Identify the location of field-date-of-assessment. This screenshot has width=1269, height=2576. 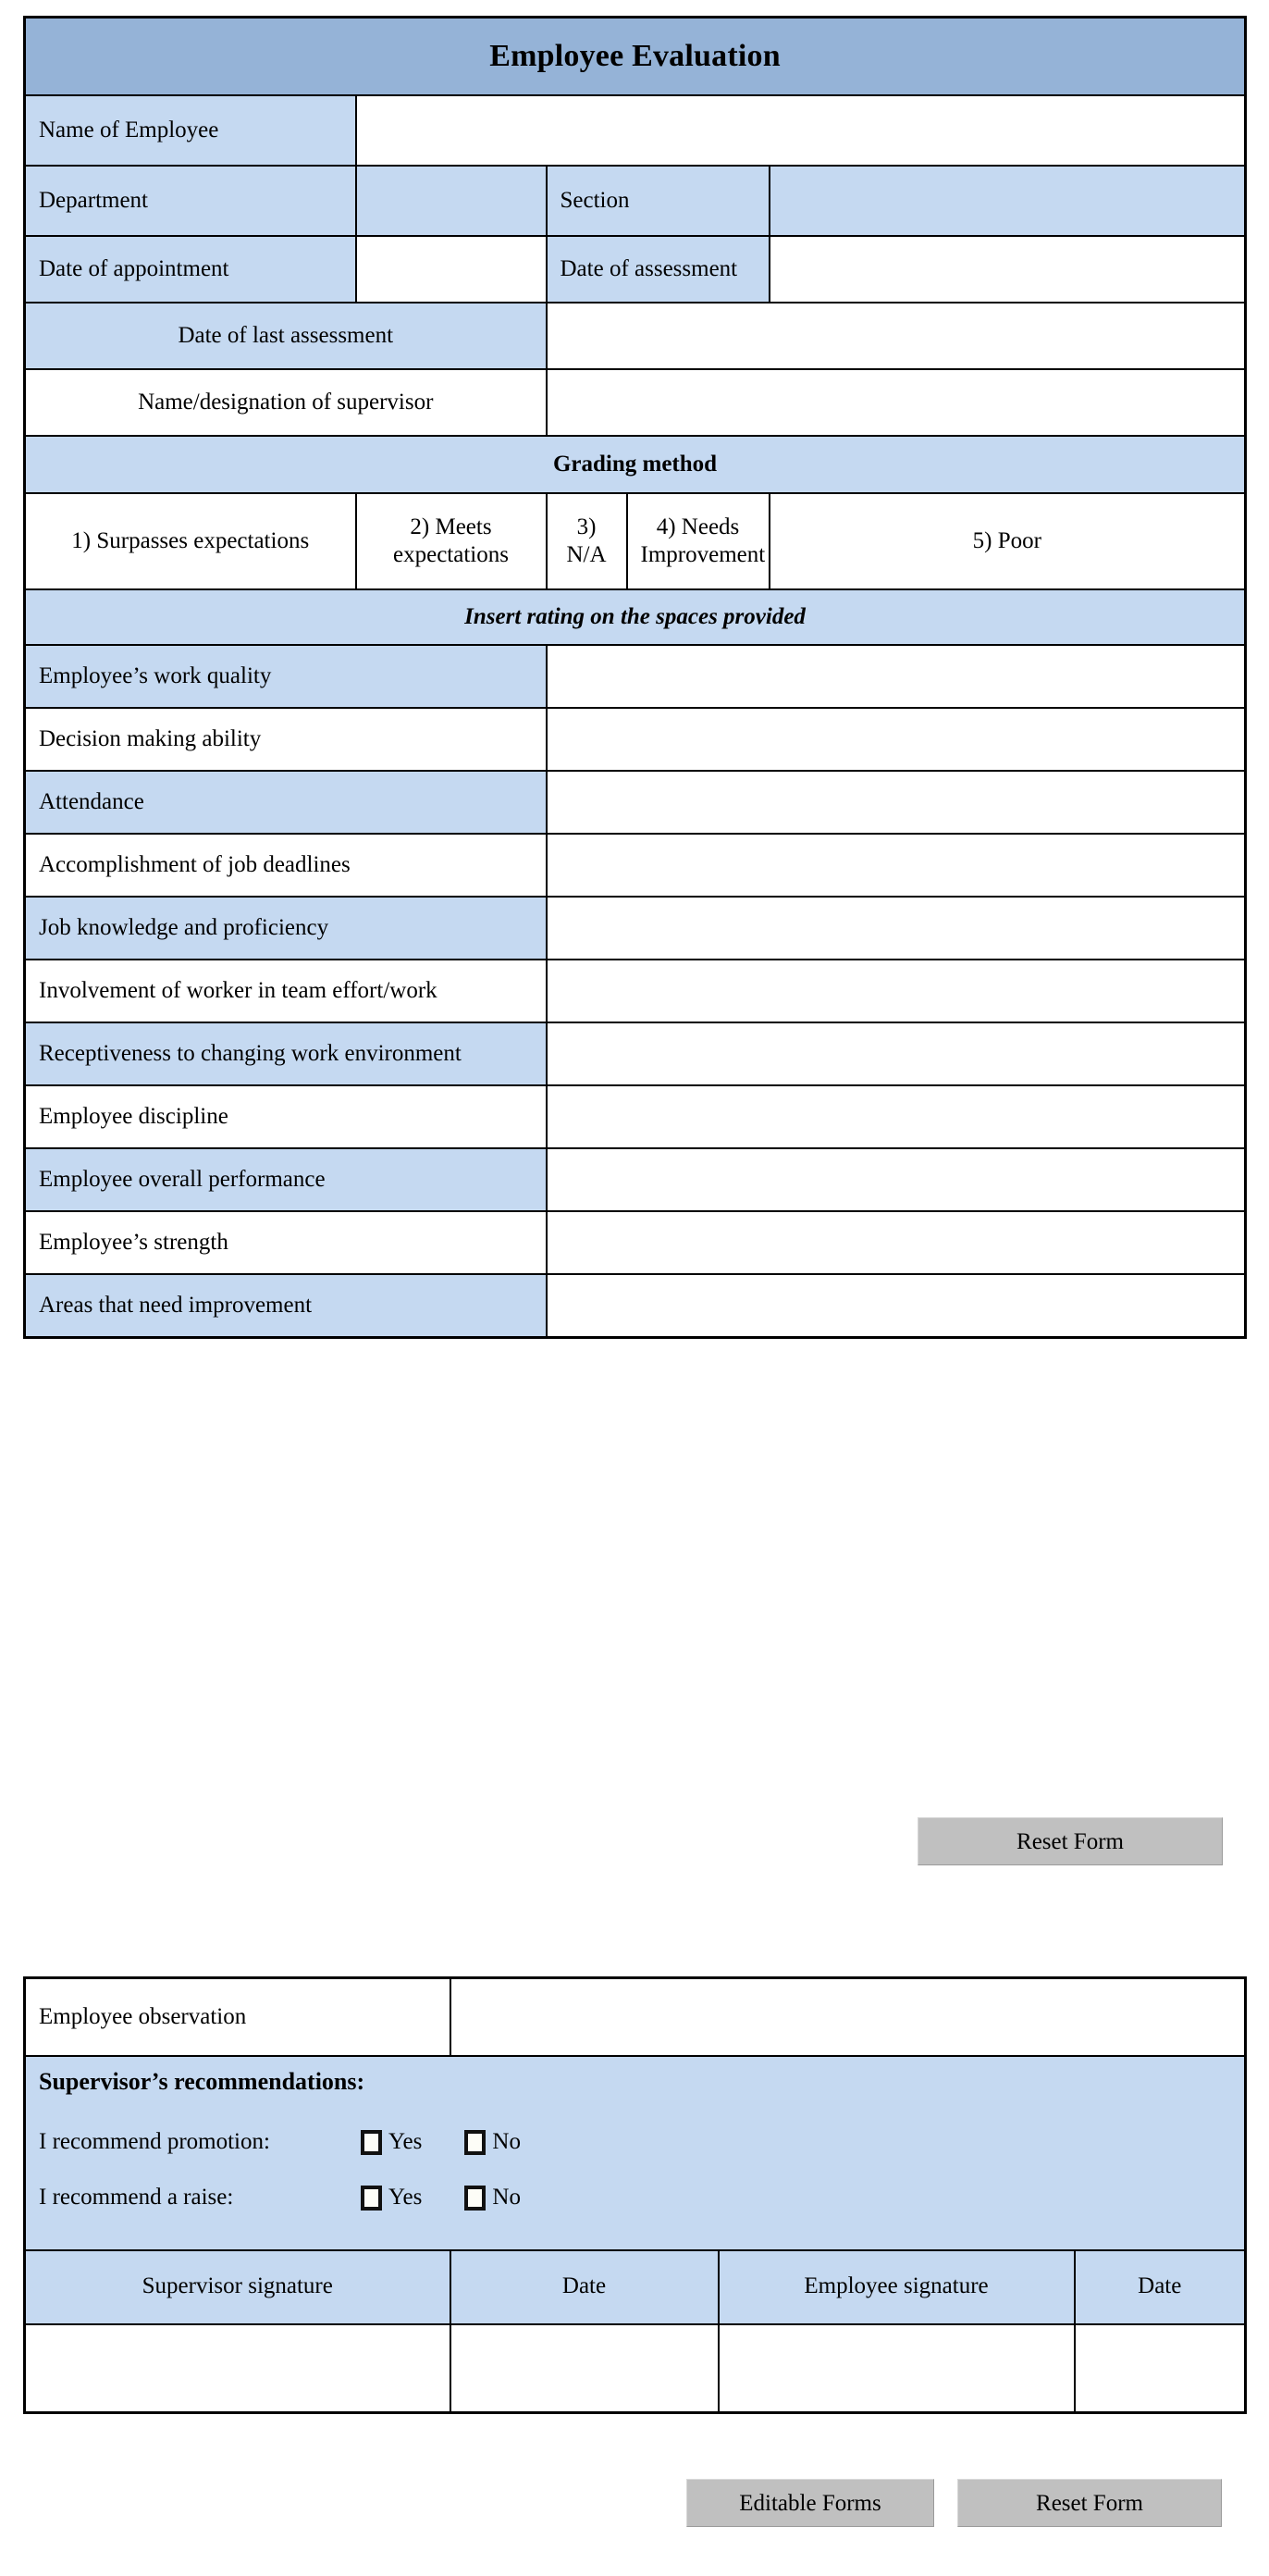
(1007, 269).